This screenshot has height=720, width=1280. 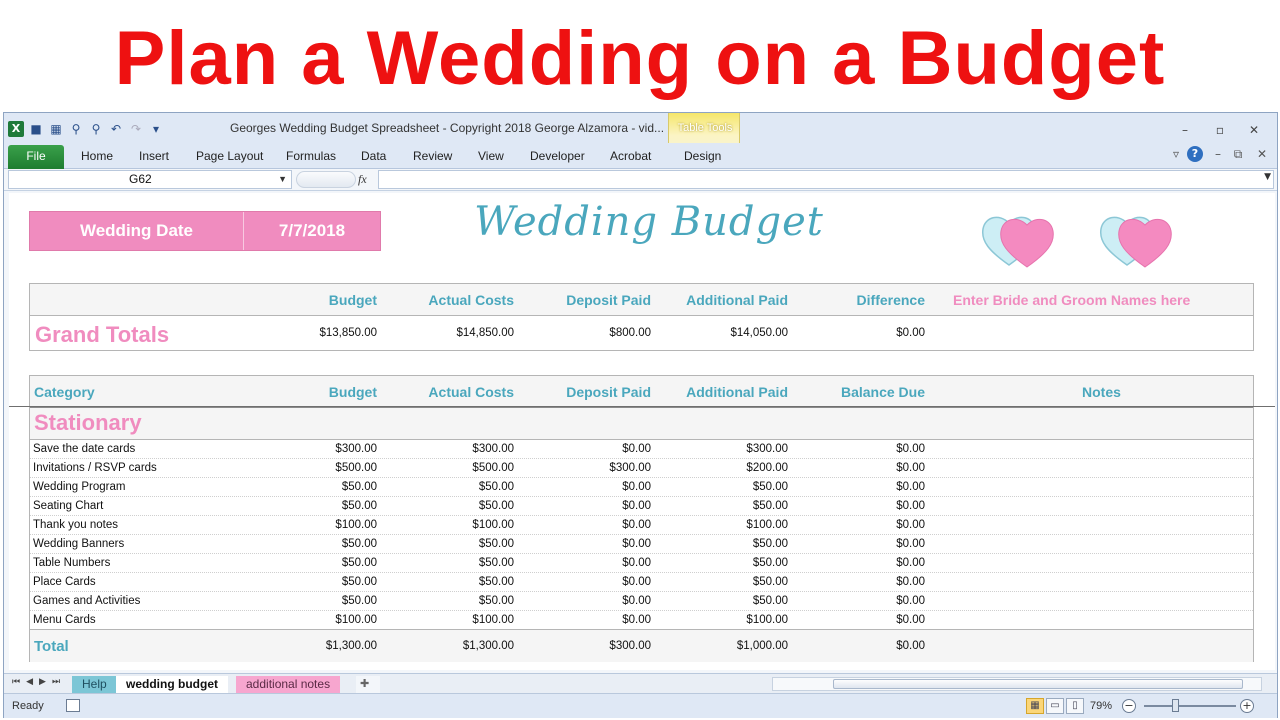 I want to click on form-icon: ▦, so click(x=56, y=129).